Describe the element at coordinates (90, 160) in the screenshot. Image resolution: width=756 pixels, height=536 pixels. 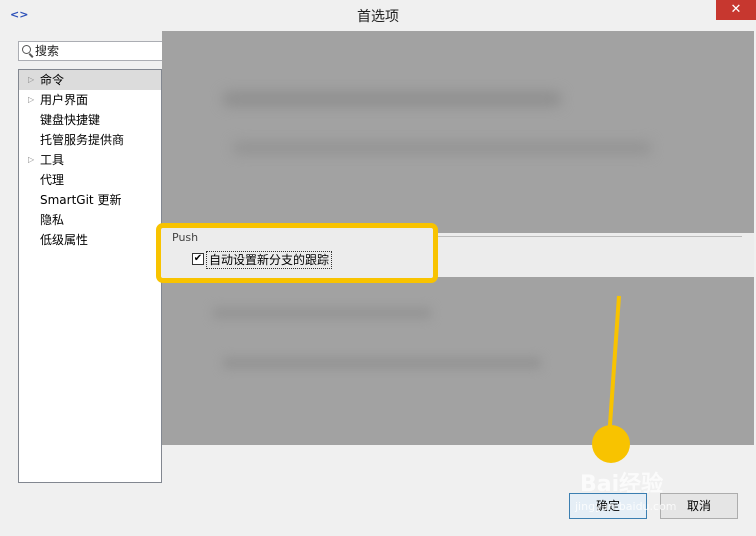
I see `tree-item-tools: ▷ 工具` at that location.